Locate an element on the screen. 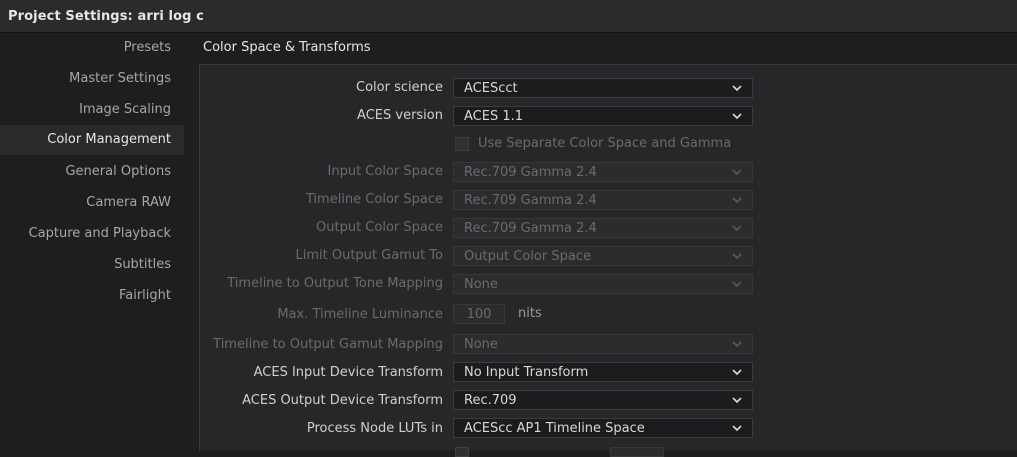 This screenshot has width=1017, height=457. max-luminance-value: 100 is located at coordinates (479, 314).